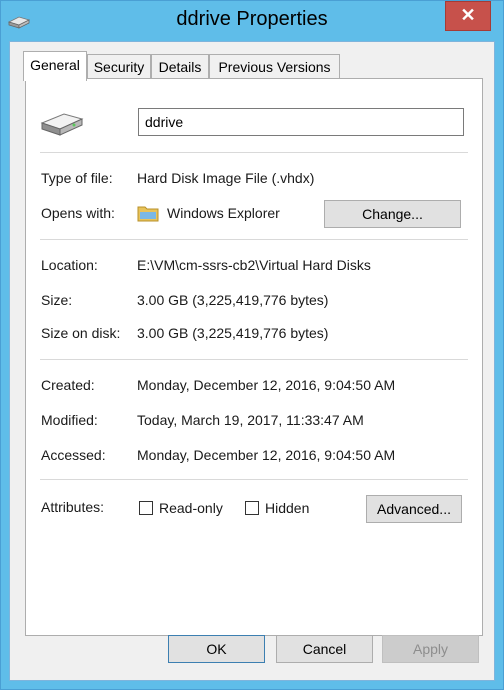 This screenshot has width=504, height=690. What do you see at coordinates (148, 213) in the screenshot?
I see `folder-icon` at bounding box center [148, 213].